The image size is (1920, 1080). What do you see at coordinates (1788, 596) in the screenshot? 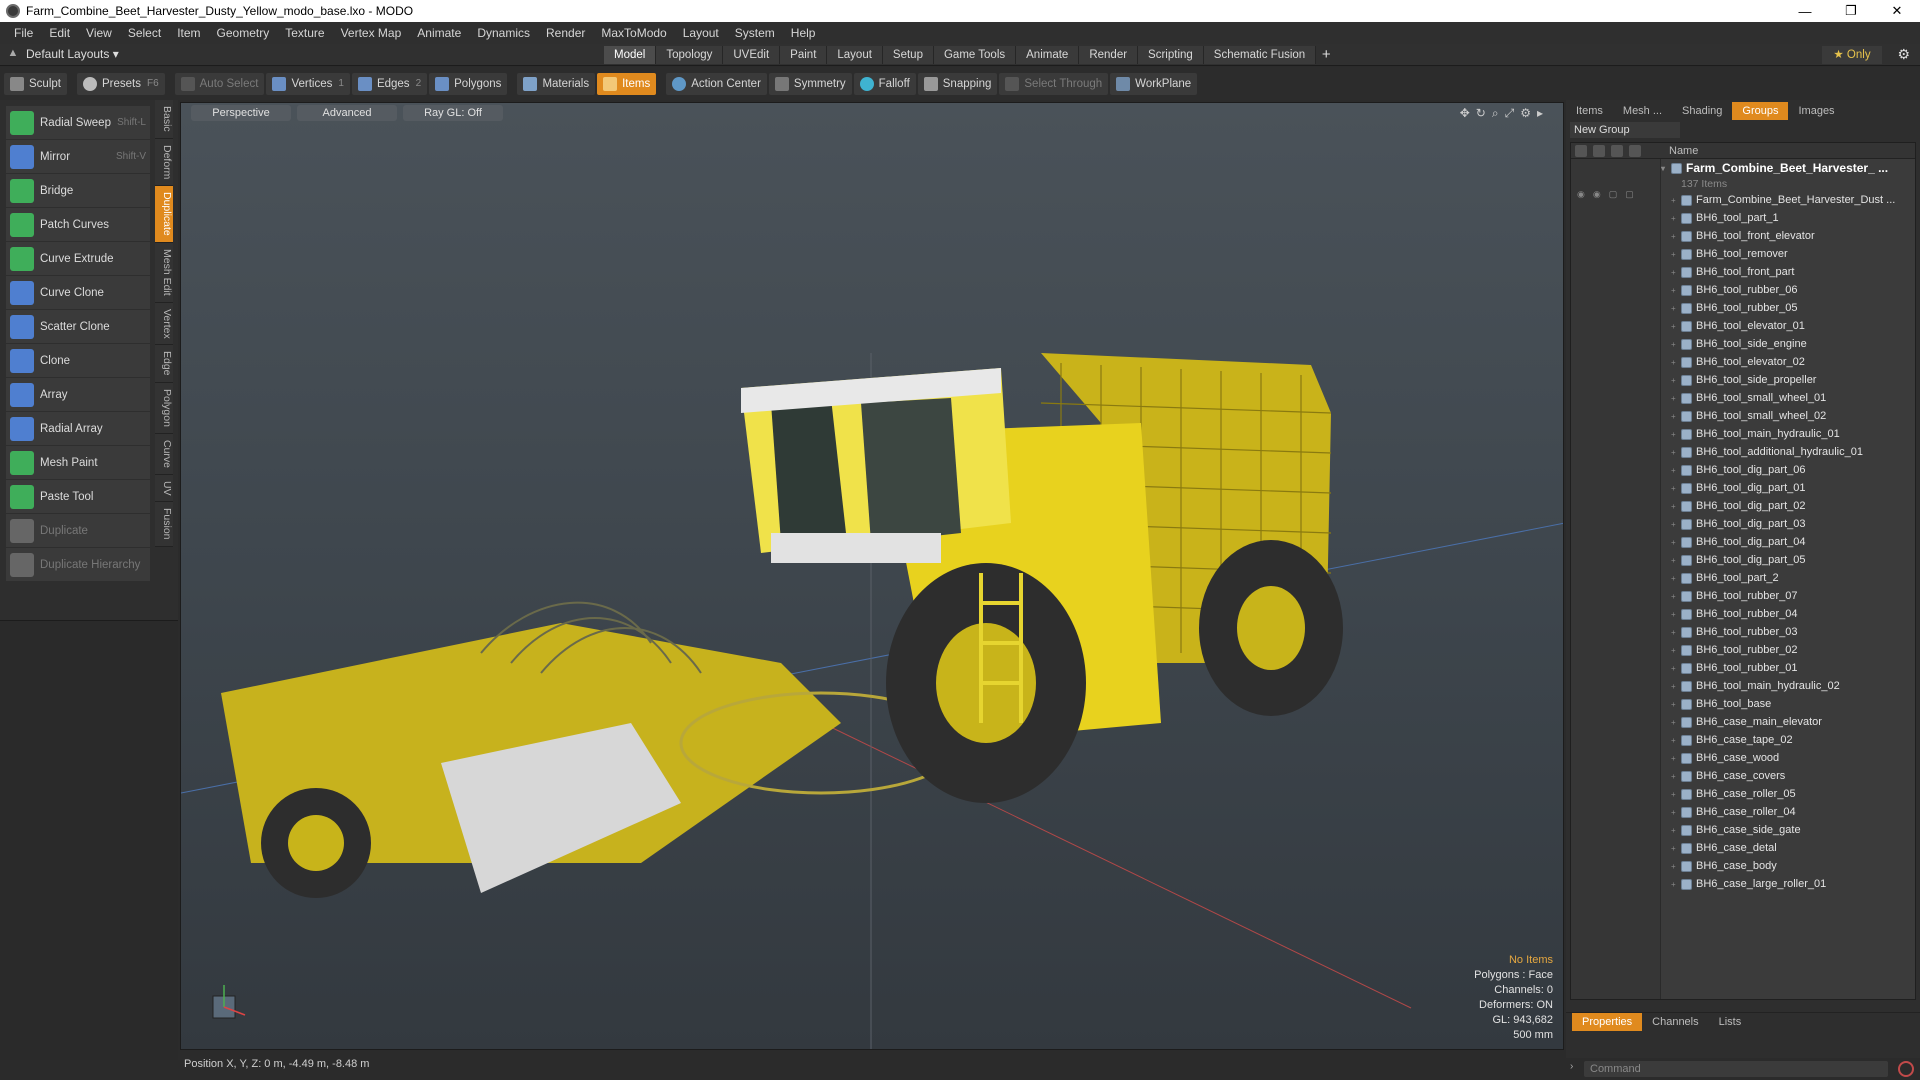
I see `list-item: + BH6_tool_rubber_07` at bounding box center [1788, 596].